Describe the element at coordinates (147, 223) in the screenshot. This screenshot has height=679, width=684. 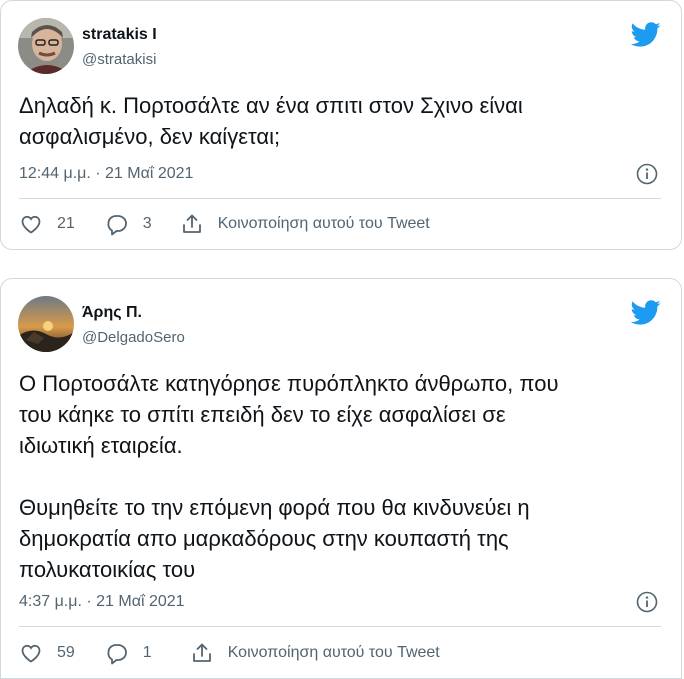
I see `reply-count: 3` at that location.